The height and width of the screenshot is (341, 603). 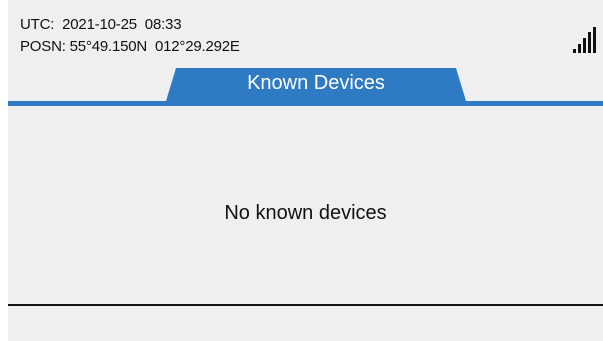 I want to click on utc-time-line: UTC: 2021-10-25 08:33, so click(x=101, y=24).